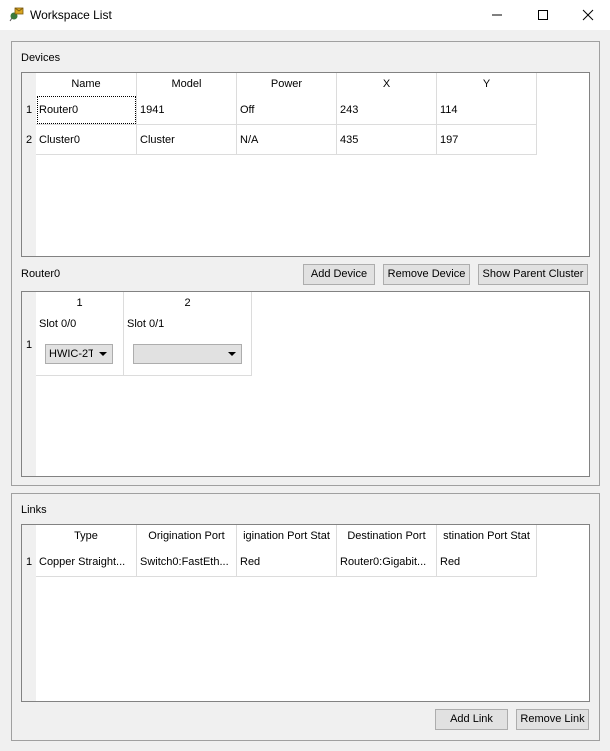 This screenshot has height=751, width=610. Describe the element at coordinates (17, 14) in the screenshot. I see `app-icon` at that location.